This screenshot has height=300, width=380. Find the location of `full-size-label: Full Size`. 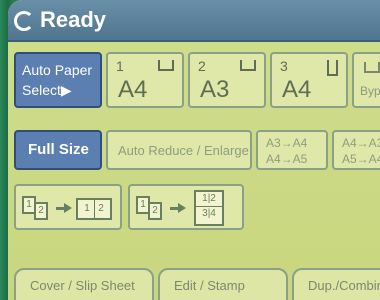

full-size-label: Full Size is located at coordinates (58, 149).